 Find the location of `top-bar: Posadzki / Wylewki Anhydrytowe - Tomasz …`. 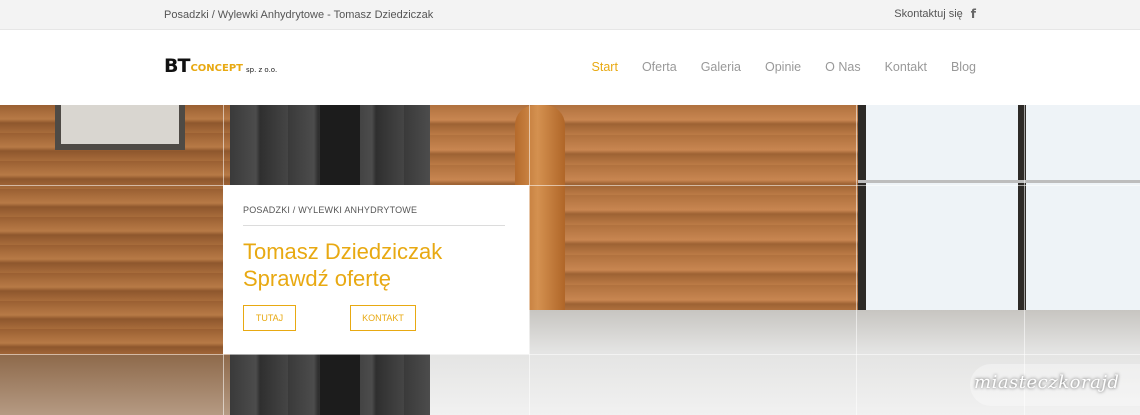

top-bar: Posadzki / Wylewki Anhydrytowe - Tomasz … is located at coordinates (570, 15).